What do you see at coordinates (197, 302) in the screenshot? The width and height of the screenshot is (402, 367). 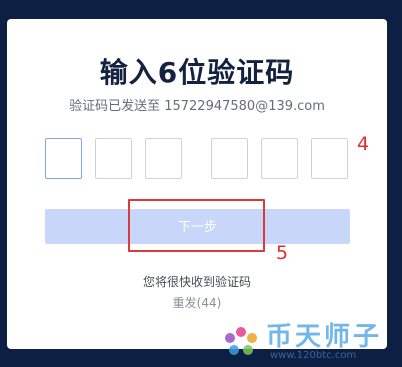 I see `resend-link: 重发(44)` at bounding box center [197, 302].